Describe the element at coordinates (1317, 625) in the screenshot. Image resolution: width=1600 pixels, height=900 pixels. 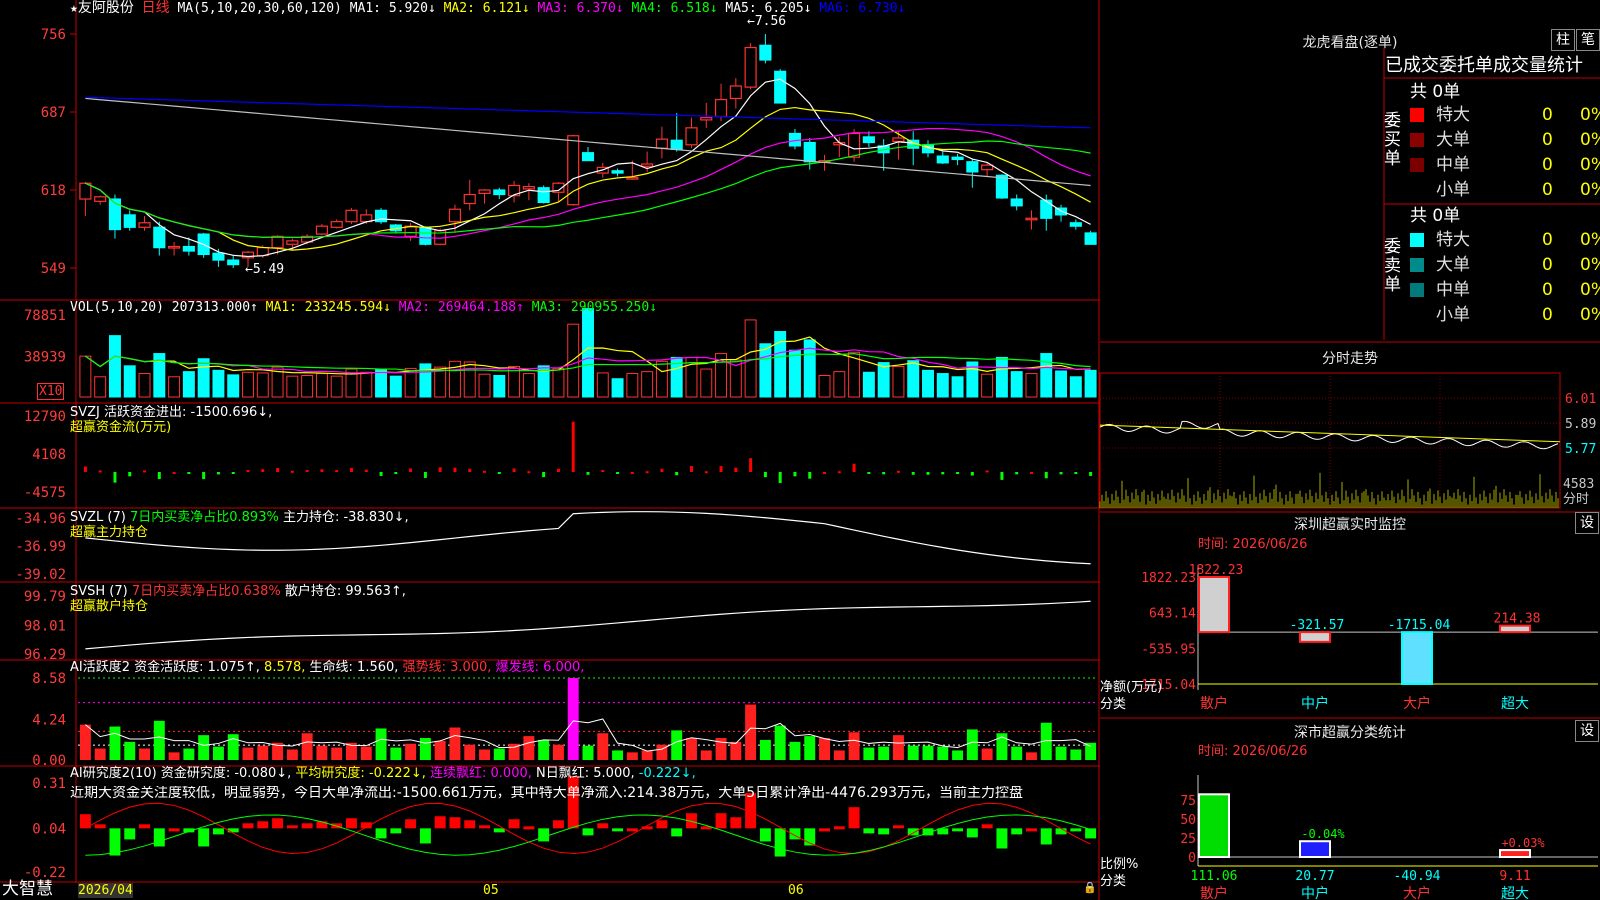
I see `monitor-value-label: -321.57` at that location.